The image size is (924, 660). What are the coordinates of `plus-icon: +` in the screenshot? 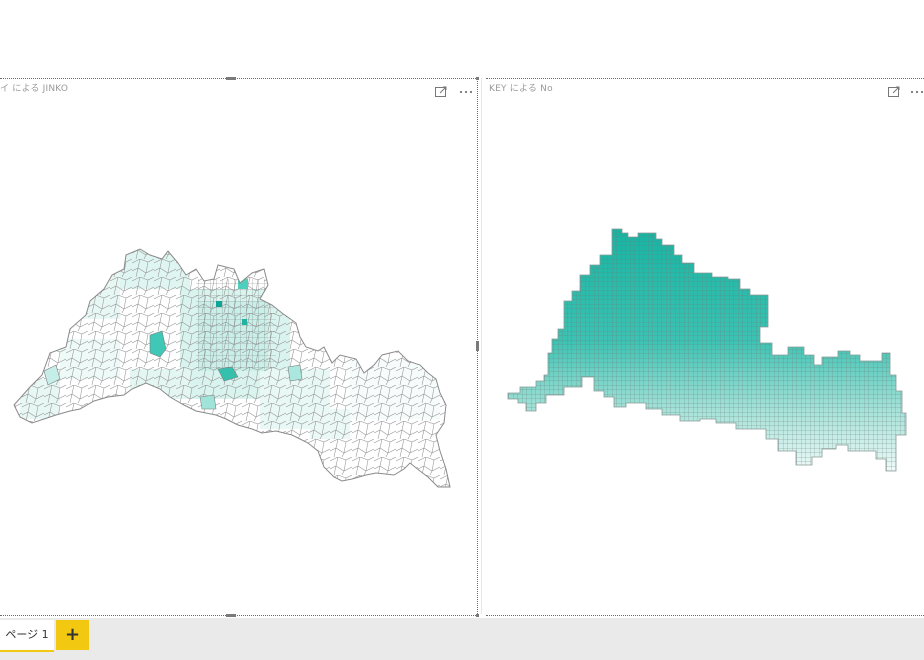 It's located at (72, 634).